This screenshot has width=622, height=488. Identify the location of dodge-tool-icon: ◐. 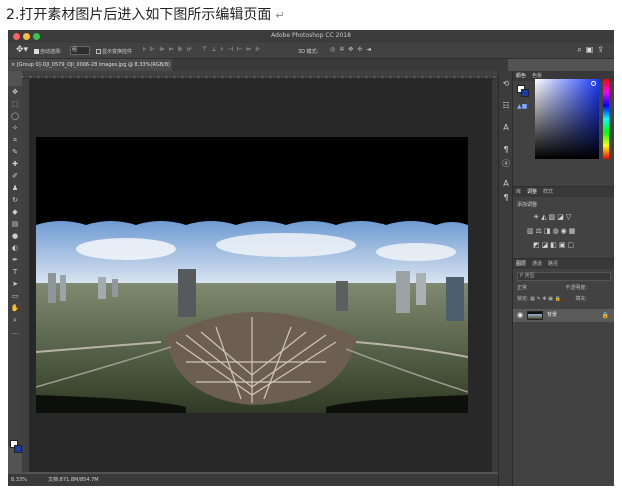
(15, 248).